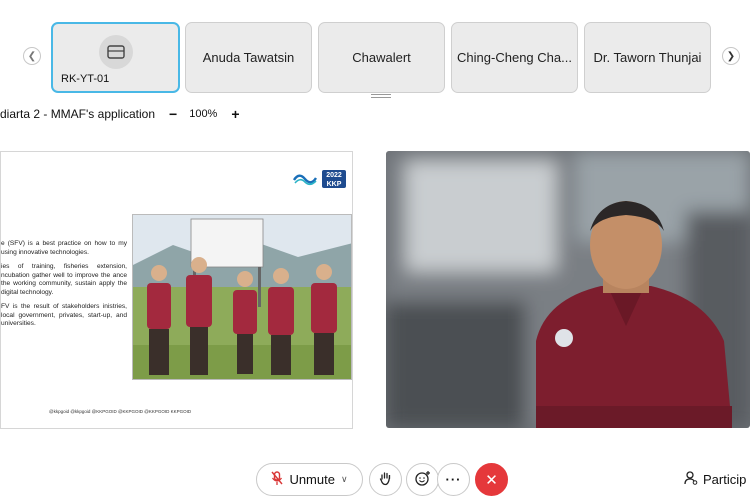 The height and width of the screenshot is (500, 750). I want to click on participant-name: Chawalert, so click(381, 57).